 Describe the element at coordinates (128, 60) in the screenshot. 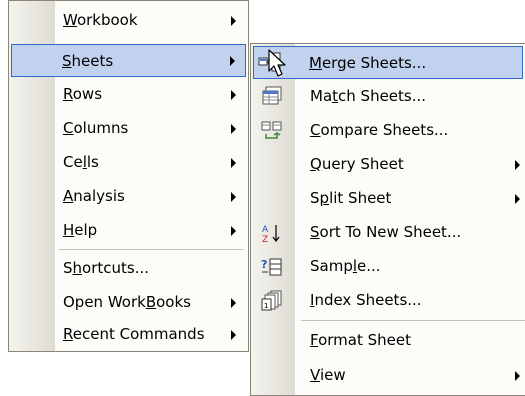

I see `menu-item-sheets: Sheets` at that location.